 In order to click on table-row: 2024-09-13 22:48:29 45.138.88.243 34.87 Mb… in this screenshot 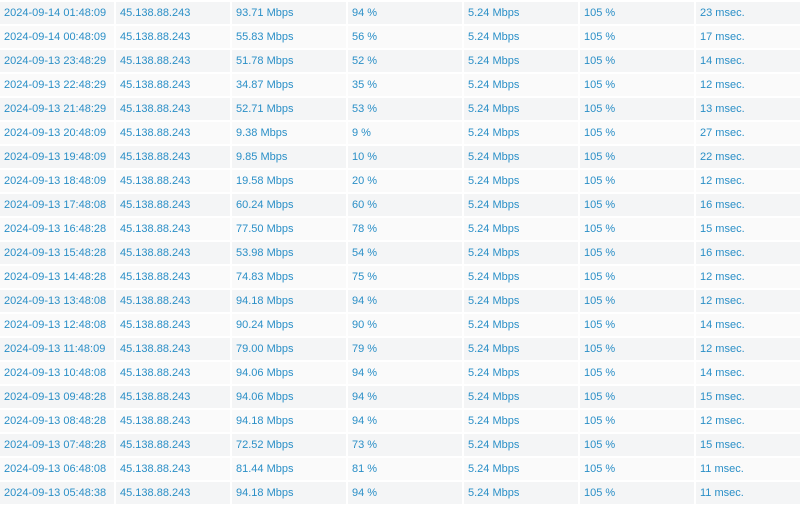, I will do `click(400, 85)`.